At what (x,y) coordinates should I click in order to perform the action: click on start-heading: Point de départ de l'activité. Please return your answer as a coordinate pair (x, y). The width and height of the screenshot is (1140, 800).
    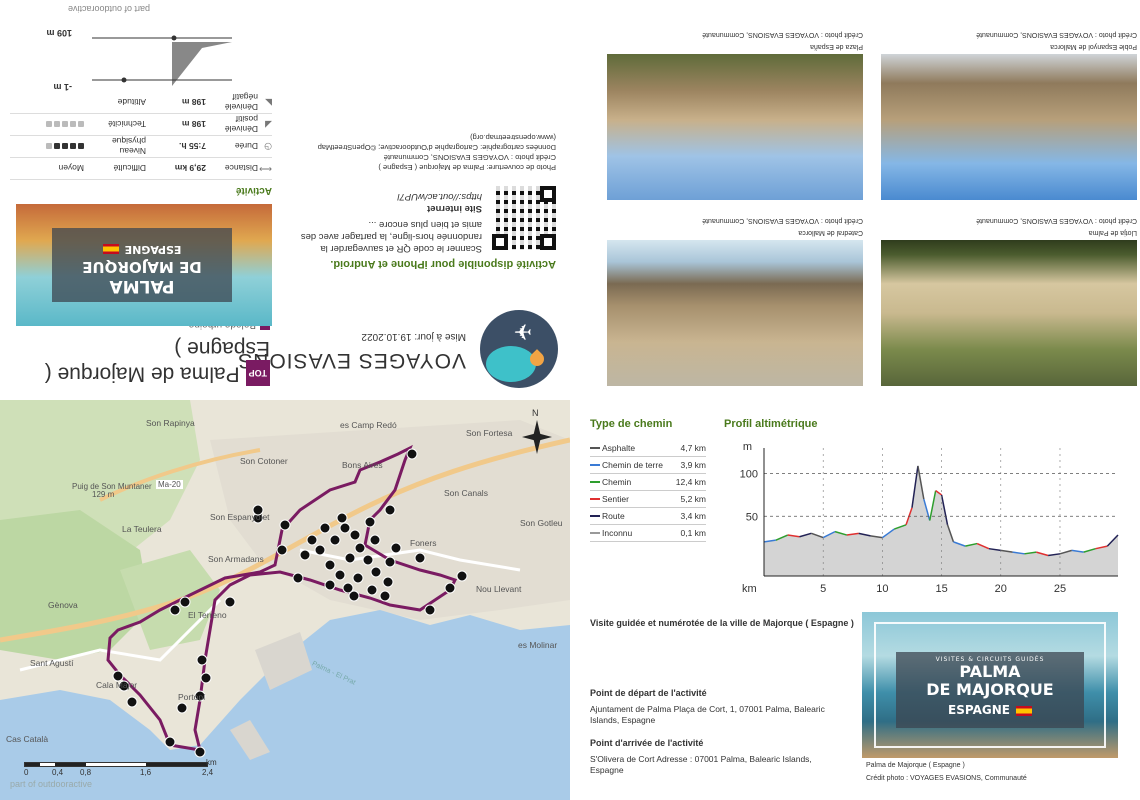
    Looking at the image, I should click on (648, 693).